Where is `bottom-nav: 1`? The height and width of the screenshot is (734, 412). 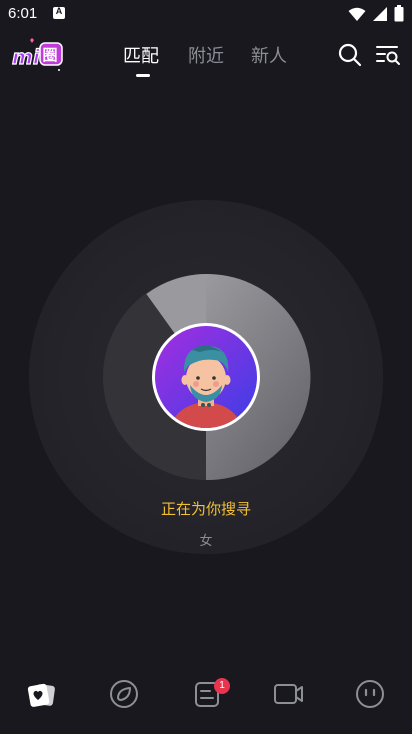 bottom-nav: 1 is located at coordinates (206, 694).